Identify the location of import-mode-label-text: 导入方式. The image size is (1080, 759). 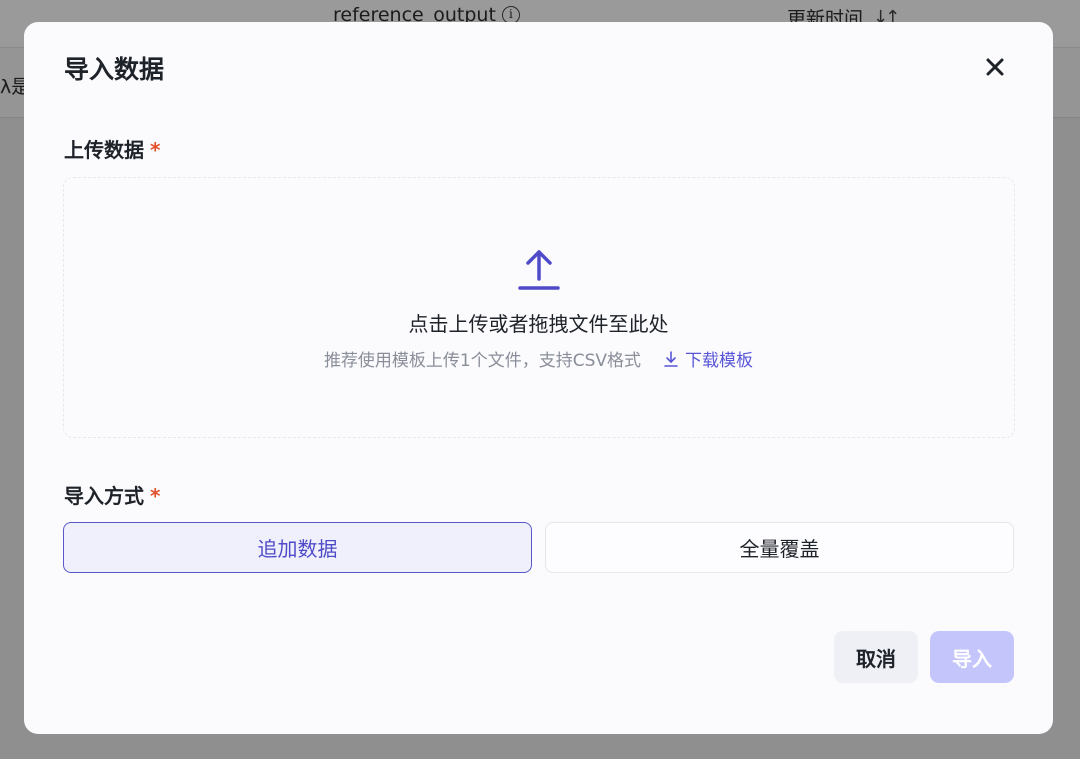
(104, 496).